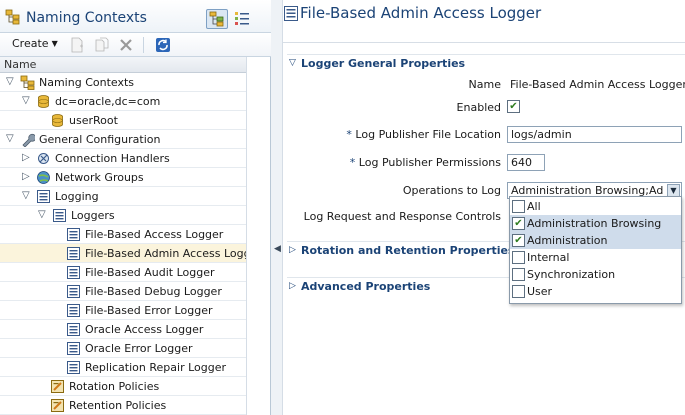  I want to click on permissions-label-text: Log Publisher Permissions, so click(429, 162).